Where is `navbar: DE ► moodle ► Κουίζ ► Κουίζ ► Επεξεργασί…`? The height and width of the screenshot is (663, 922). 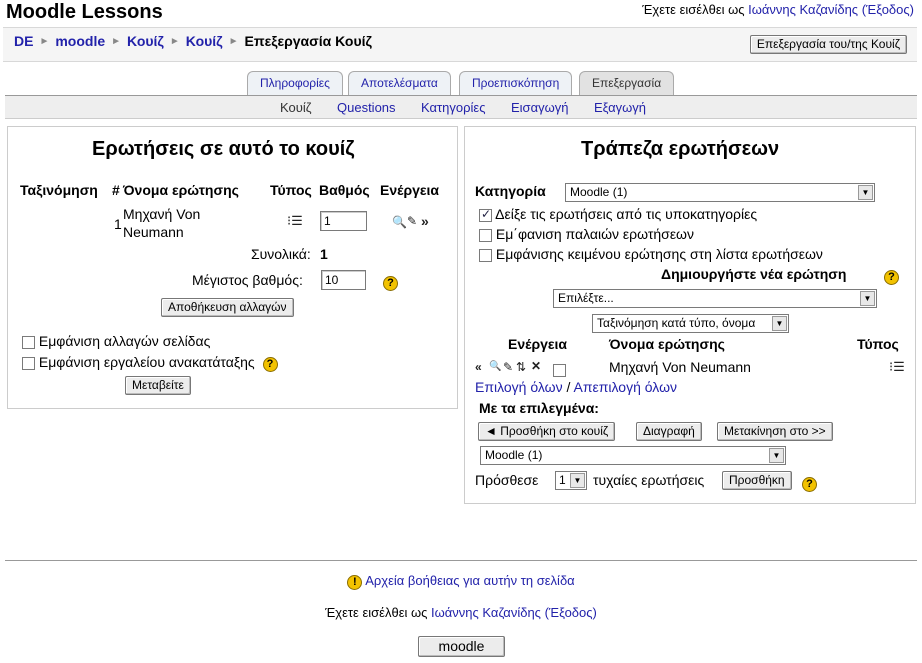 navbar: DE ► moodle ► Κουίζ ► Κουίζ ► Επεξεργασί… is located at coordinates (460, 44).